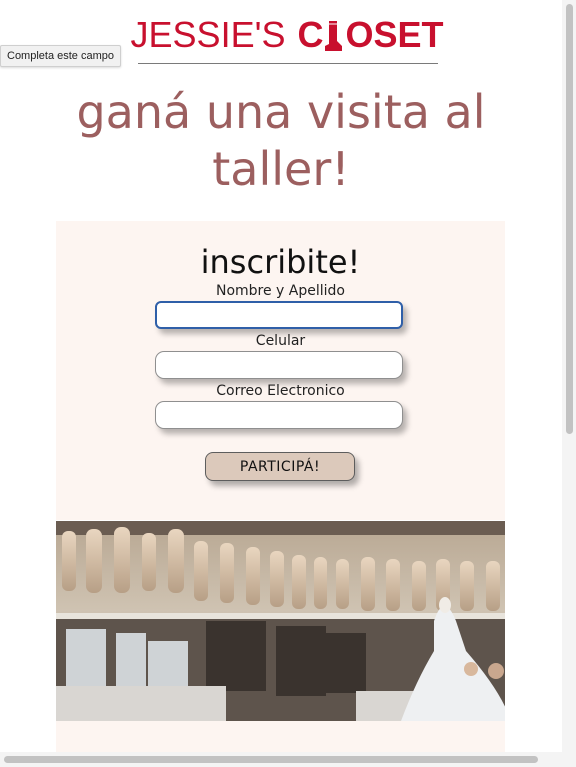  I want to click on participate-button: PARTICIPÁ!, so click(280, 466).